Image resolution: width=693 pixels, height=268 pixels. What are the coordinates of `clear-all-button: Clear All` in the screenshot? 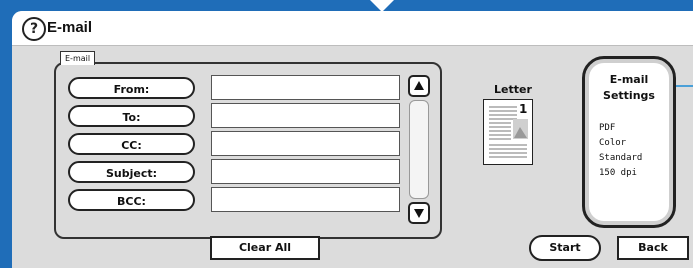 It's located at (265, 248).